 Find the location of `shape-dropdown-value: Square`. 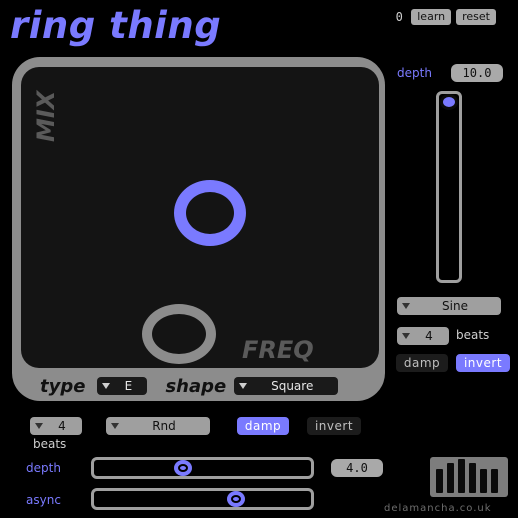

shape-dropdown-value: Square is located at coordinates (292, 386).